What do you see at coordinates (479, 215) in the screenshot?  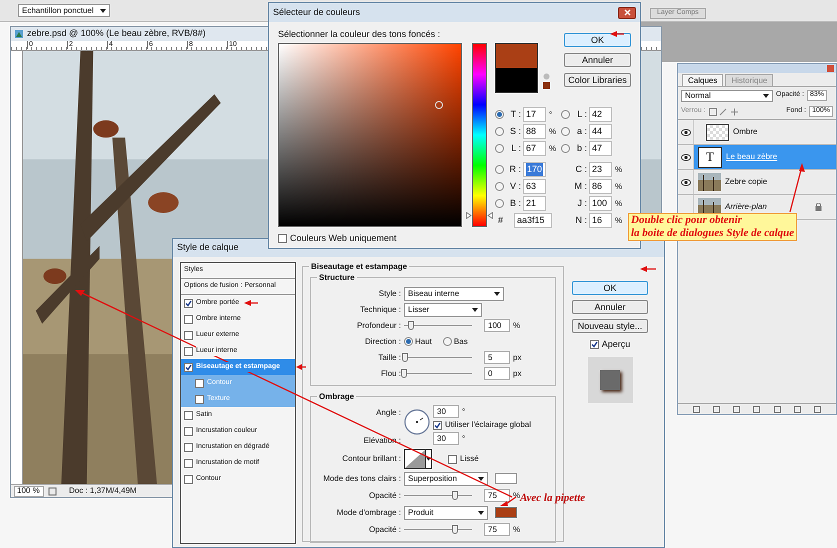 I see `hue-marker` at bounding box center [479, 215].